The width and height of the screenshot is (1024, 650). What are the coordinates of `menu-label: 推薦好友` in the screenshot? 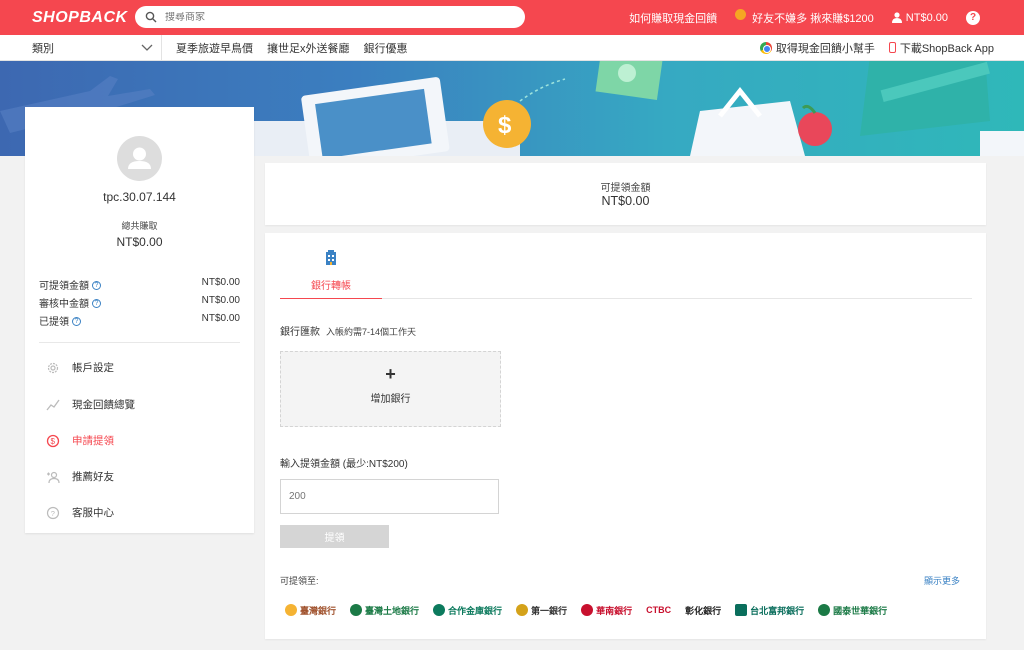 It's located at (93, 477).